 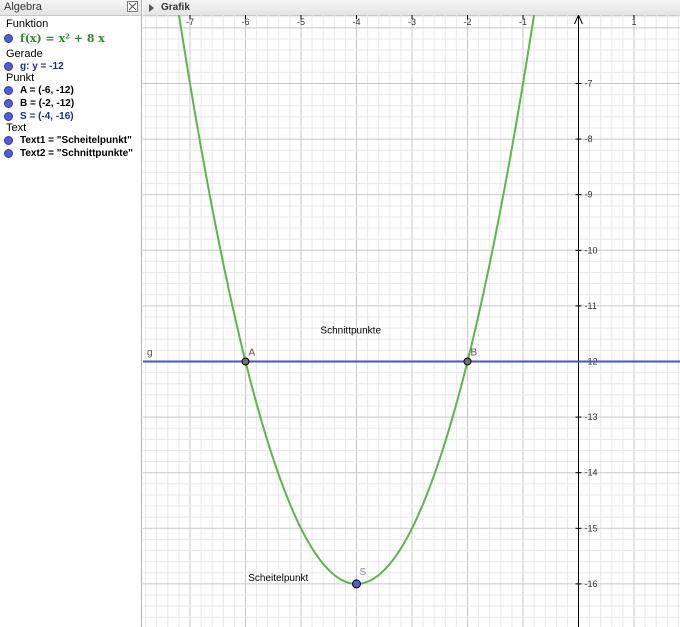 I want to click on x-tick-label: -4, so click(x=356, y=22).